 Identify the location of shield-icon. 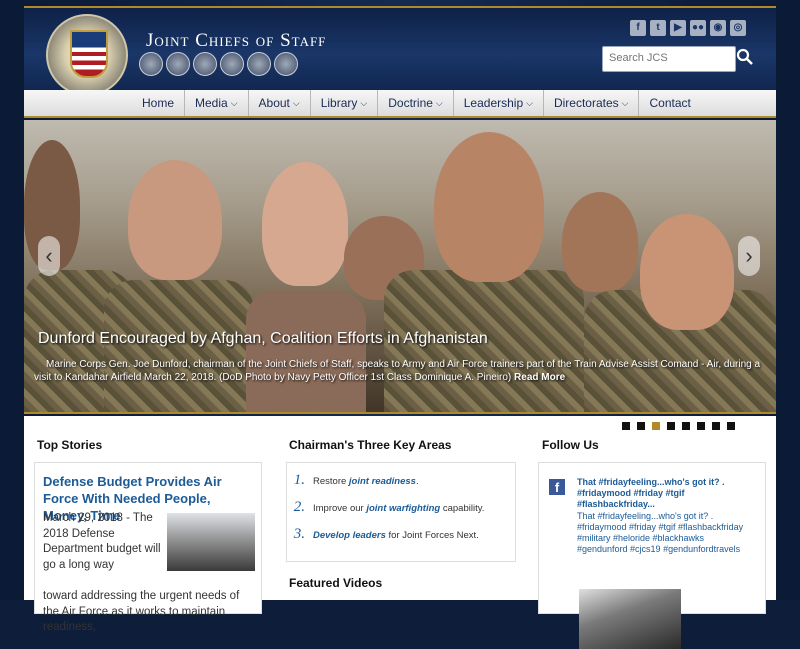
(89, 54).